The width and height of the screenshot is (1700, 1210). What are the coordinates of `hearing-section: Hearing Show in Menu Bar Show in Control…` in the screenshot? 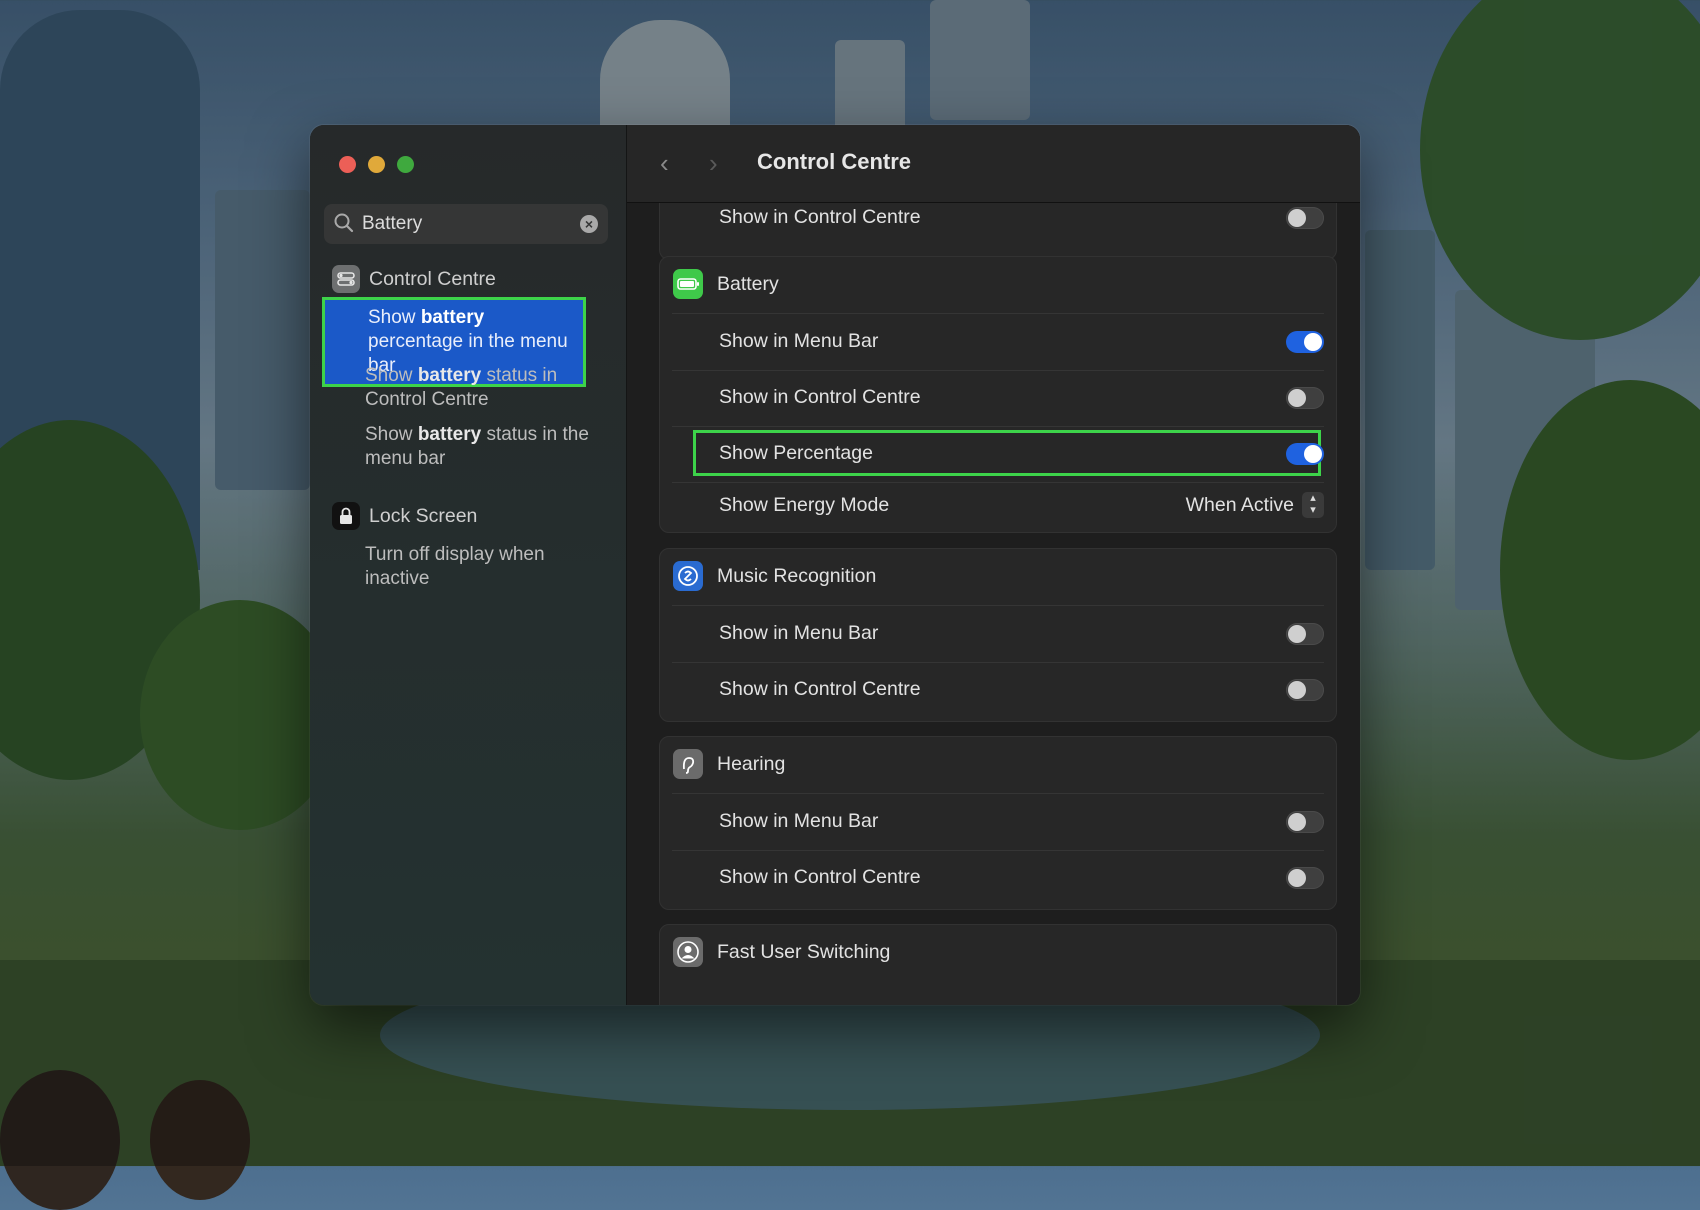 It's located at (998, 823).